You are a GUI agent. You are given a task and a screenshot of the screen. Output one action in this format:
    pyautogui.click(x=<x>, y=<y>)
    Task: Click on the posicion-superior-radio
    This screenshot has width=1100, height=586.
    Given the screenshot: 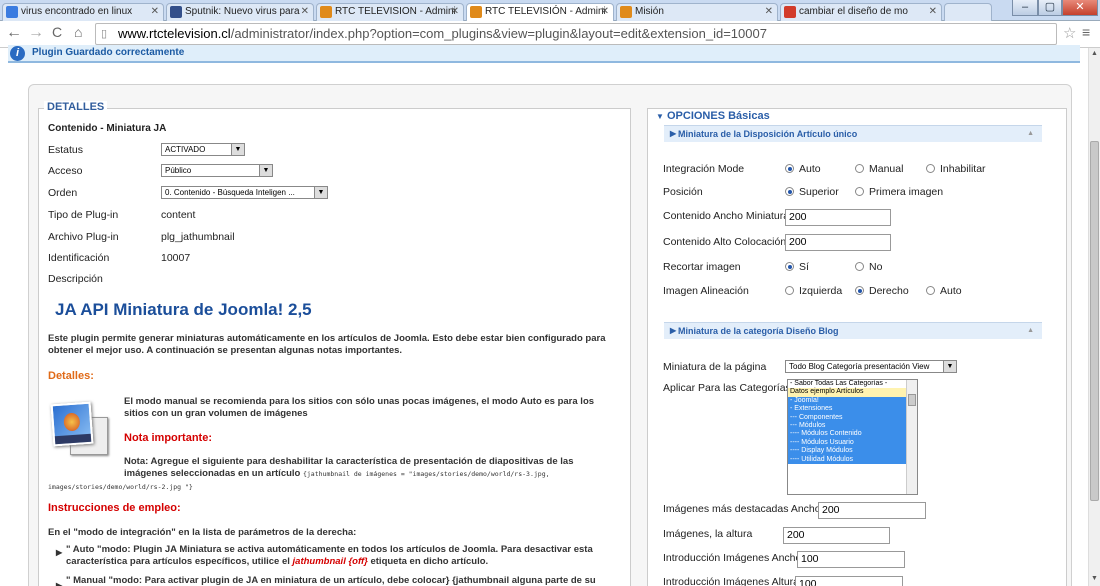 What is the action you would take?
    pyautogui.click(x=789, y=191)
    